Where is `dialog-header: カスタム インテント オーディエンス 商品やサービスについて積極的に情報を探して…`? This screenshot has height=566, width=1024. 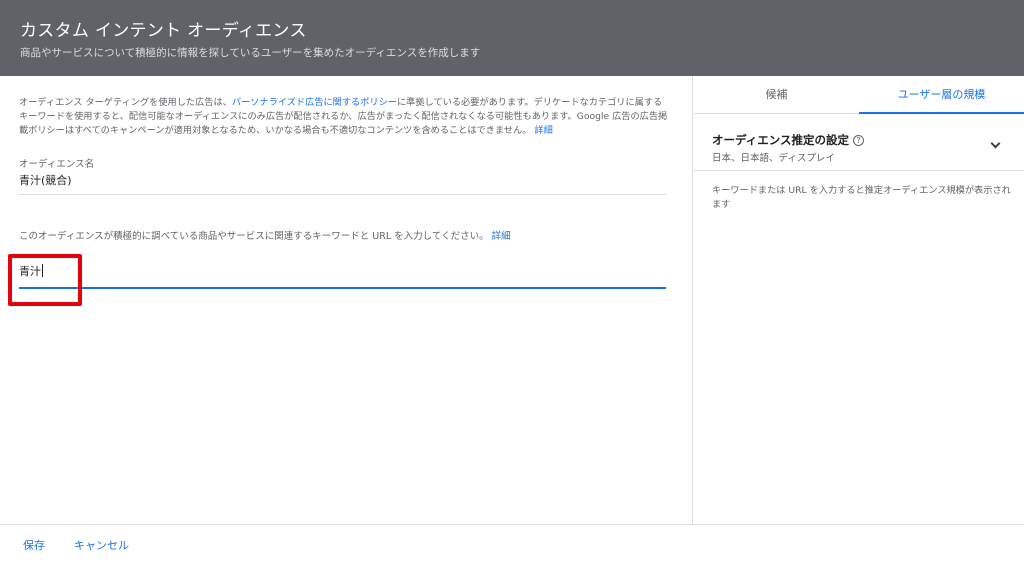 dialog-header: カスタム インテント オーディエンス 商品やサービスについて積極的に情報を探して… is located at coordinates (512, 38).